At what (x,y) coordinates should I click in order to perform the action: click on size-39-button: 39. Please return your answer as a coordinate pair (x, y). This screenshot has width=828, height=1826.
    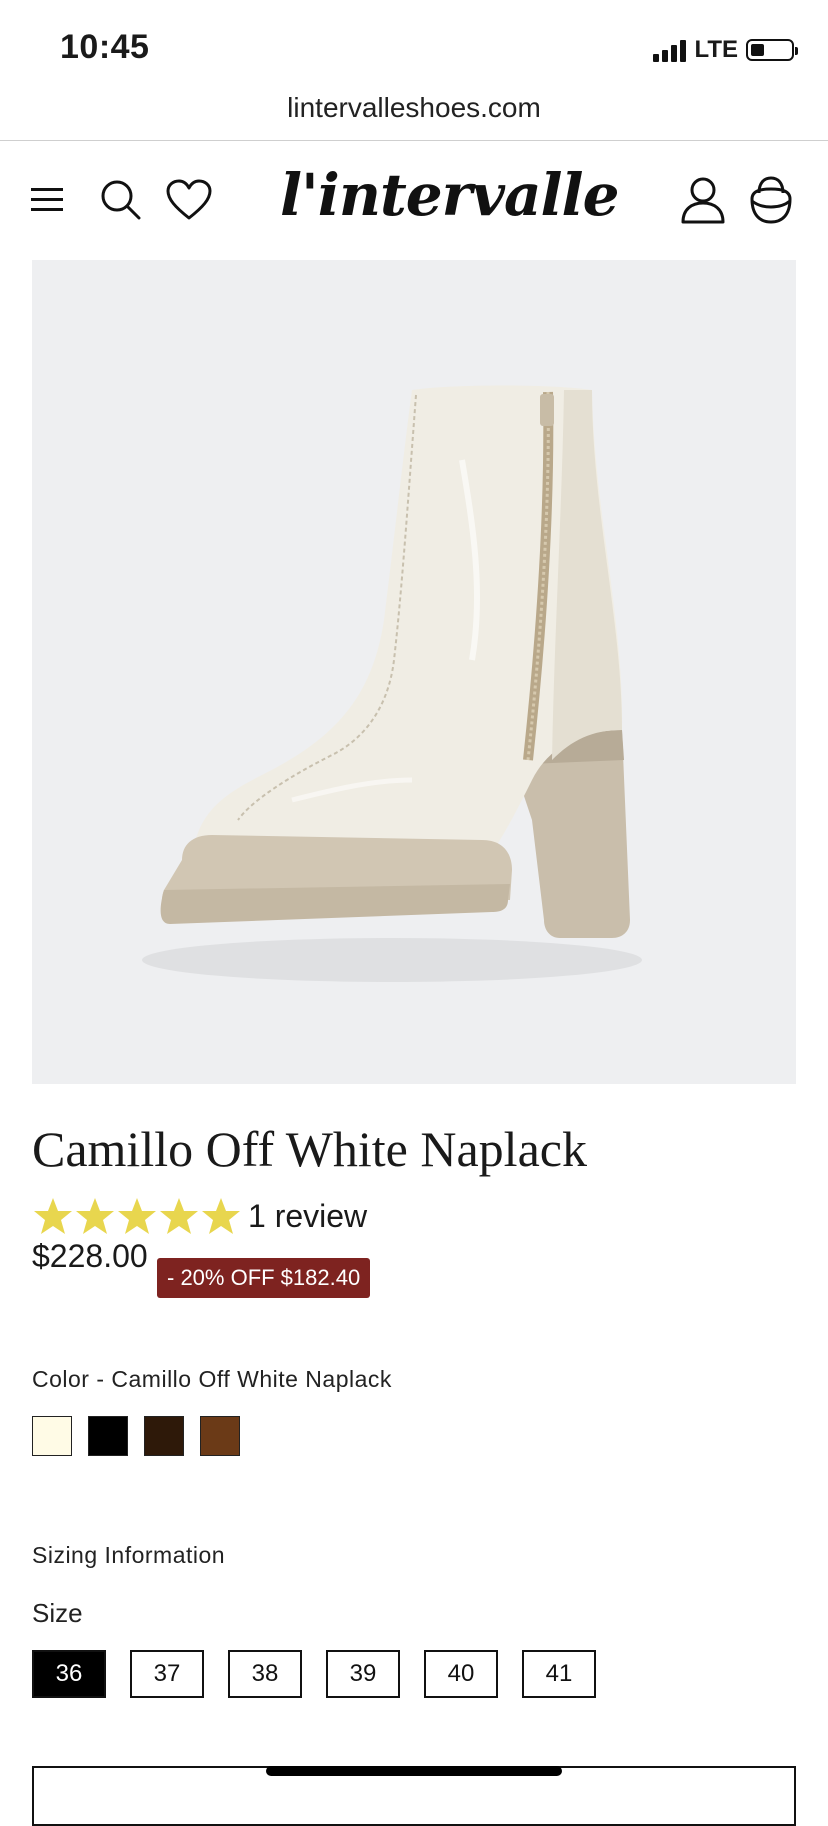
    Looking at the image, I should click on (363, 1674).